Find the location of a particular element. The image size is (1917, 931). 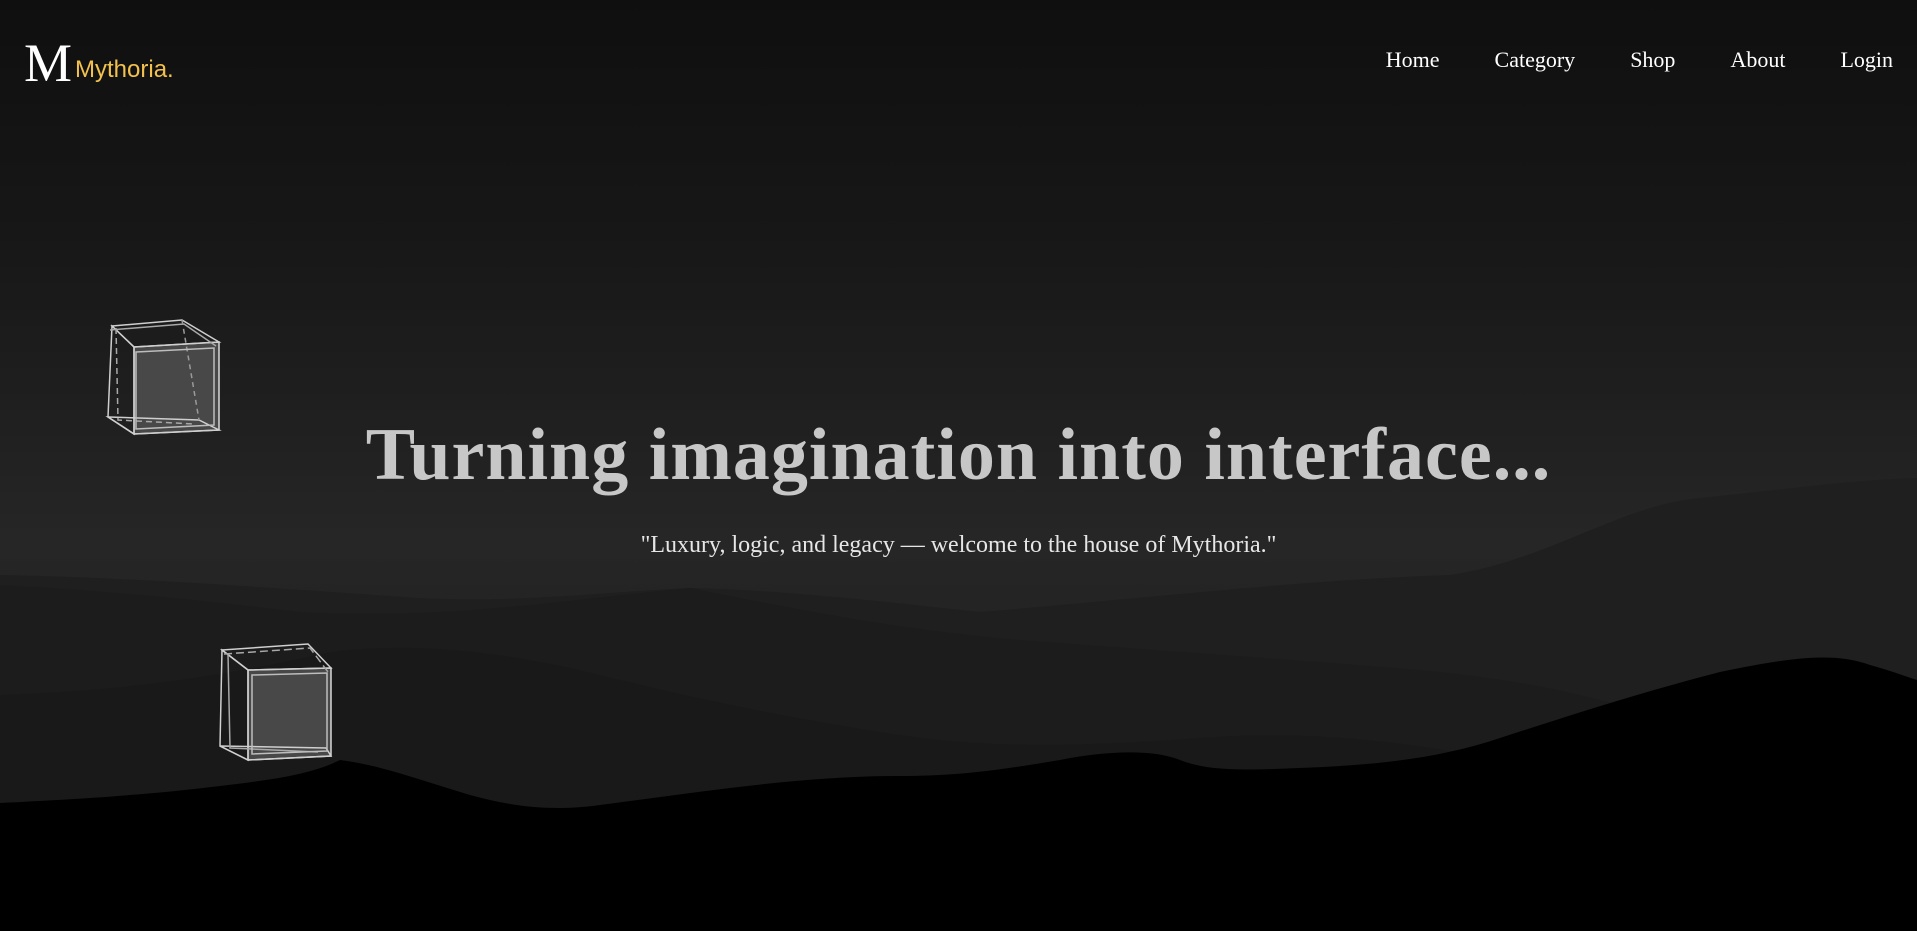

nav-menu: Home Category Shop About Login is located at coordinates (1612, 60).